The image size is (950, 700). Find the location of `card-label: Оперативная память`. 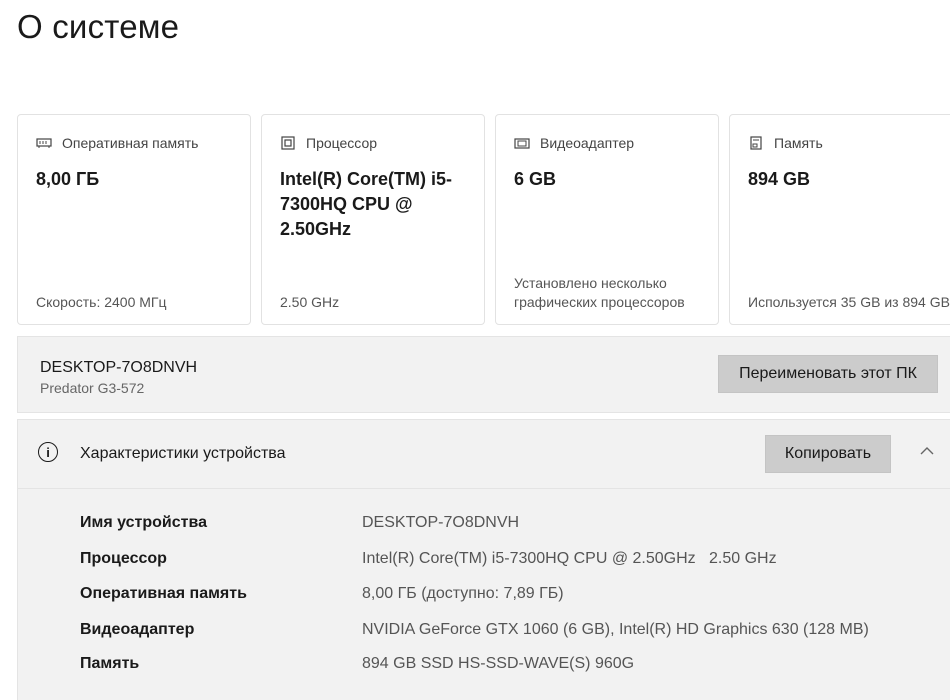

card-label: Оперативная память is located at coordinates (130, 143).